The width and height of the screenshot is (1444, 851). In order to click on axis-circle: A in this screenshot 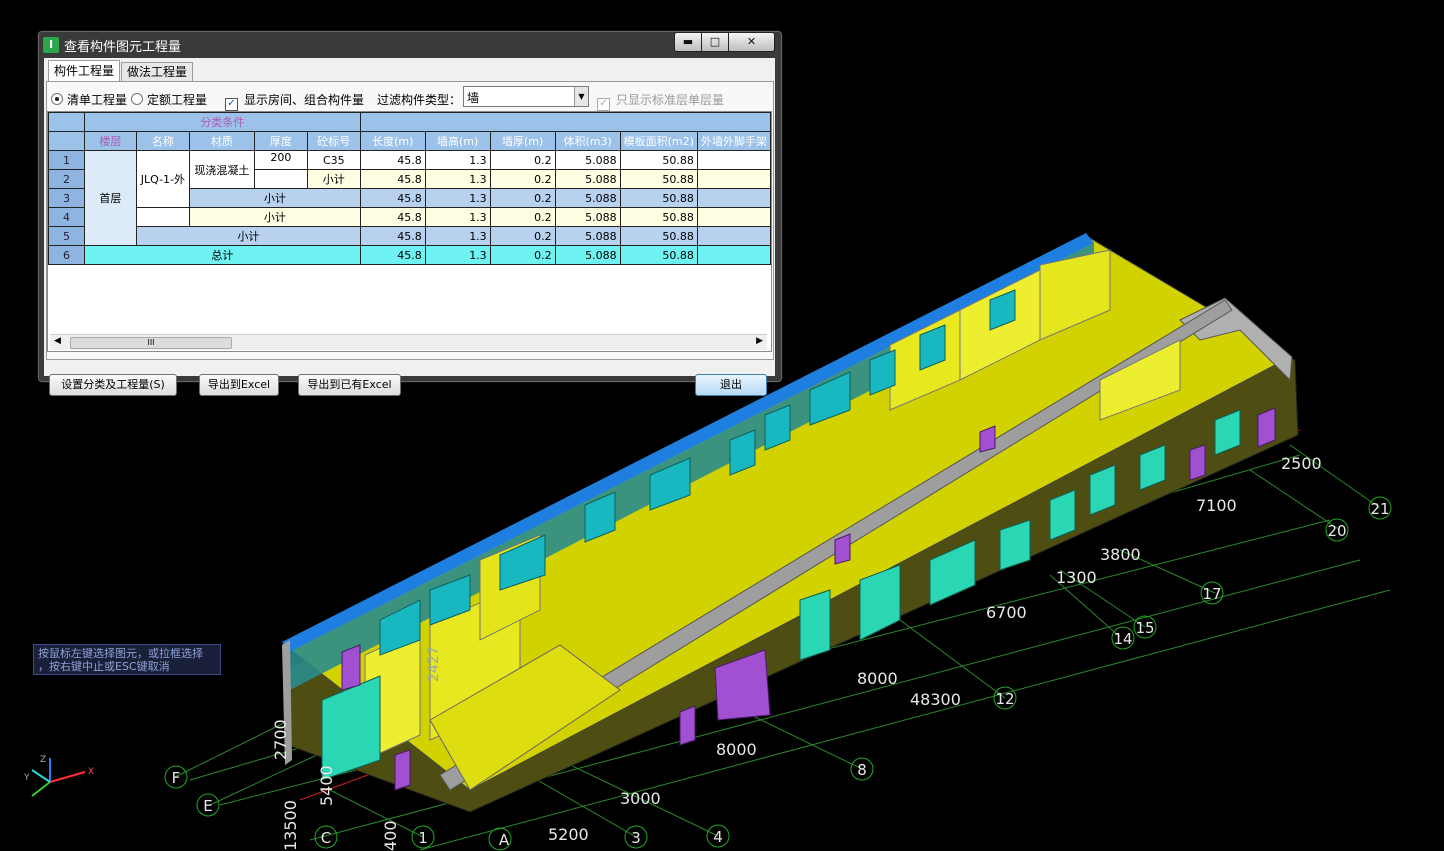, I will do `click(500, 839)`.